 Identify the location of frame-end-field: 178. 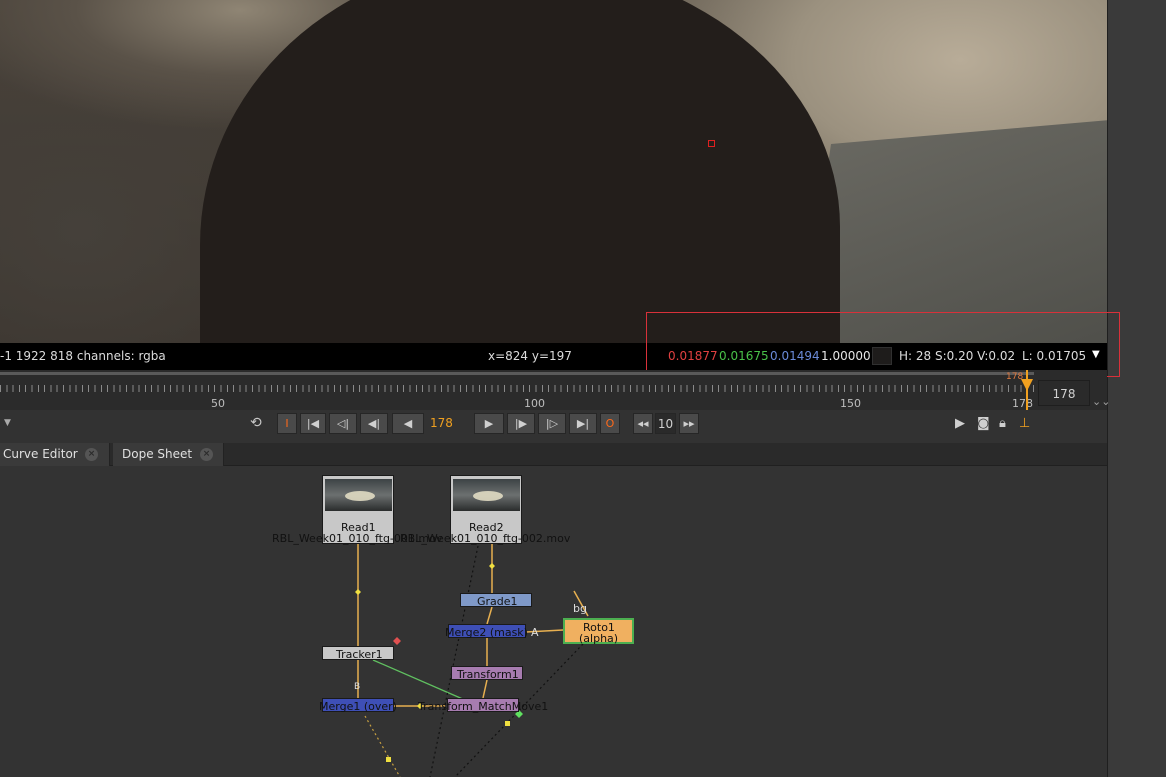
(1064, 393).